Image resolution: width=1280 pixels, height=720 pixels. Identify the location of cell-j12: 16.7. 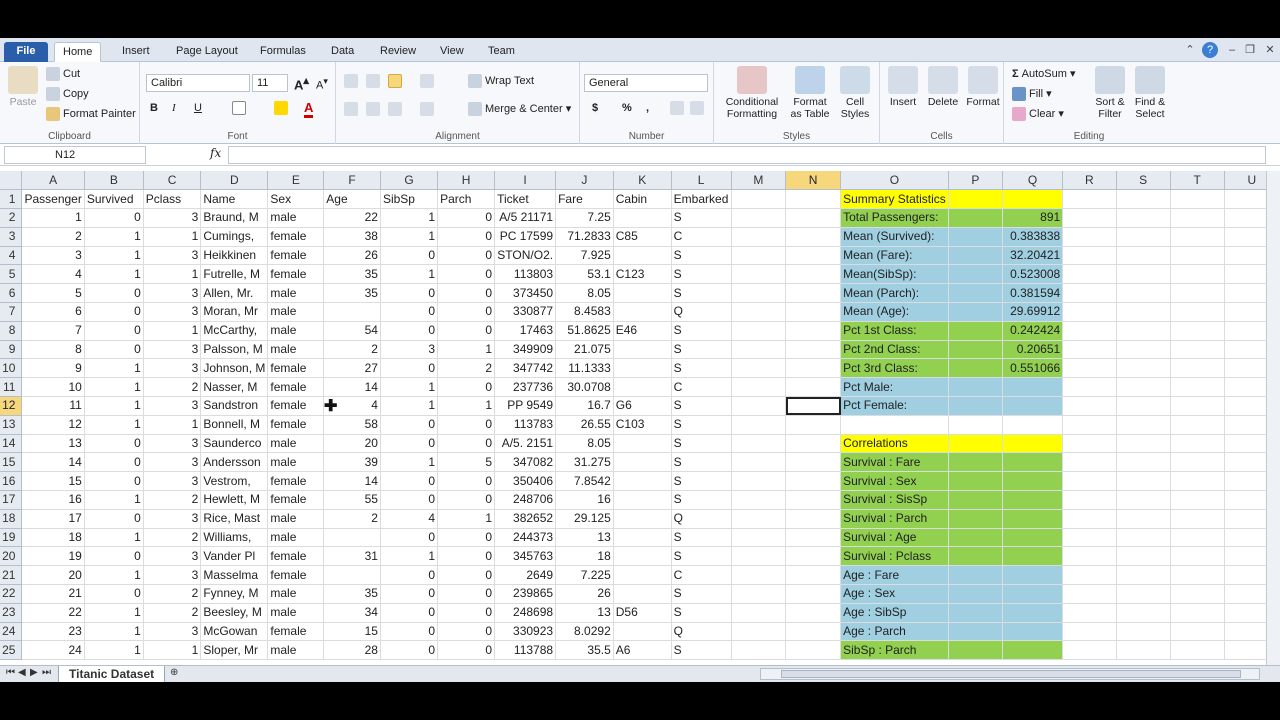
(584, 406).